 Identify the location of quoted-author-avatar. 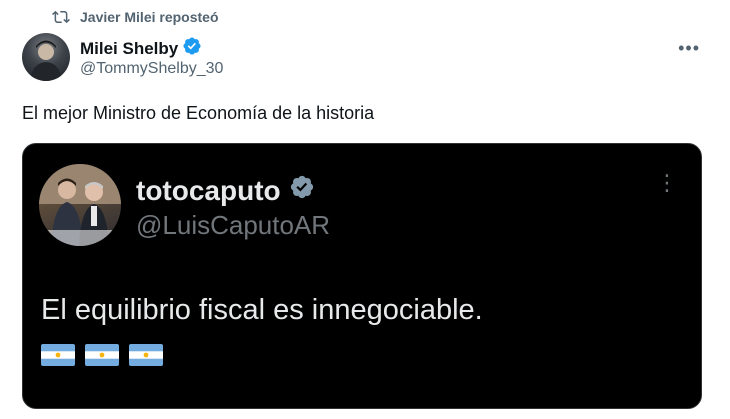
(80, 205).